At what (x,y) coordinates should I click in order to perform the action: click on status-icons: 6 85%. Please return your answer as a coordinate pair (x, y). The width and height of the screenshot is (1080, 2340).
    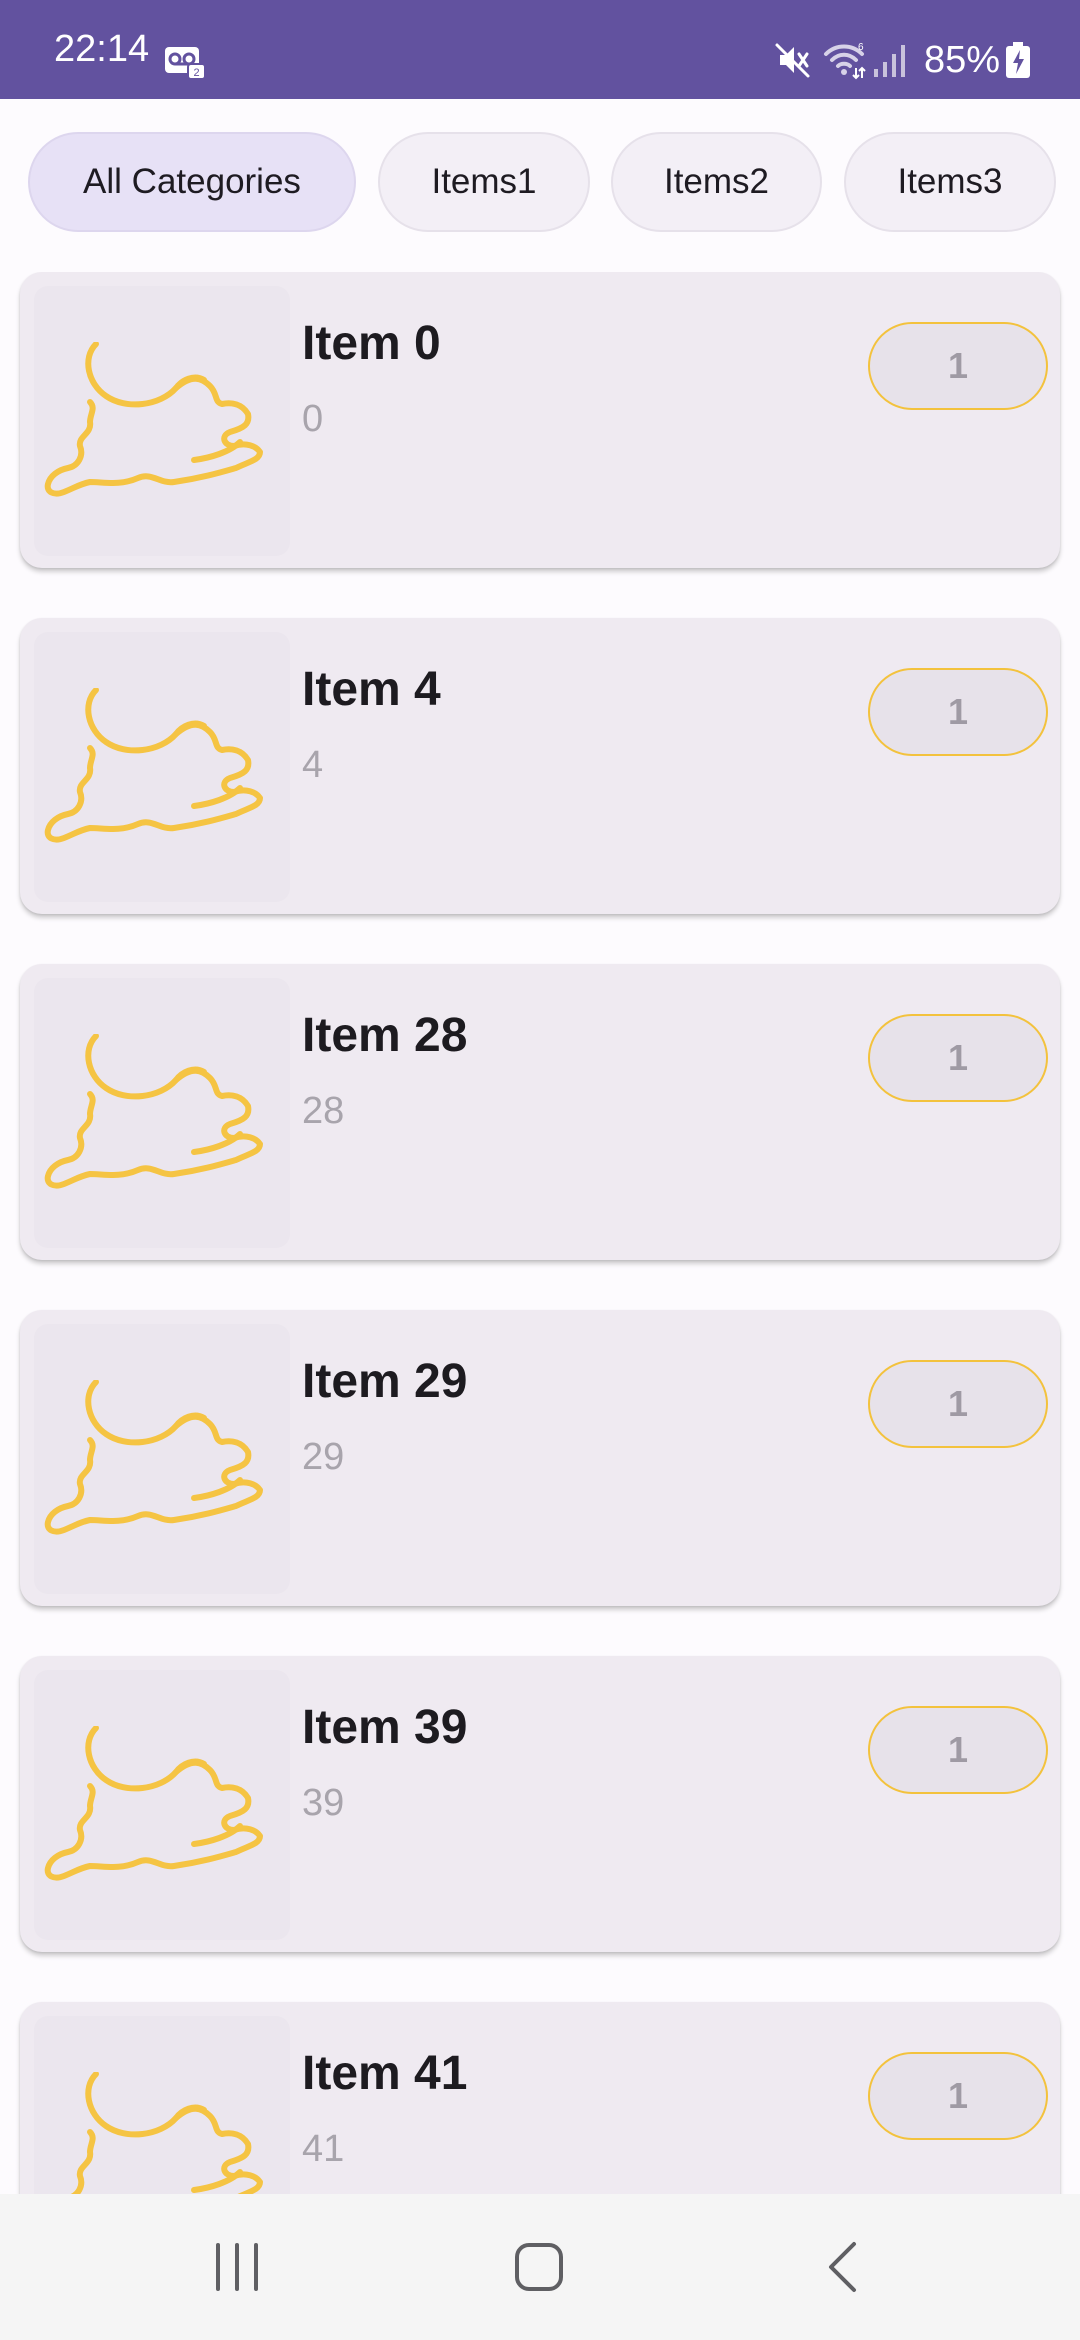
    Looking at the image, I should click on (903, 60).